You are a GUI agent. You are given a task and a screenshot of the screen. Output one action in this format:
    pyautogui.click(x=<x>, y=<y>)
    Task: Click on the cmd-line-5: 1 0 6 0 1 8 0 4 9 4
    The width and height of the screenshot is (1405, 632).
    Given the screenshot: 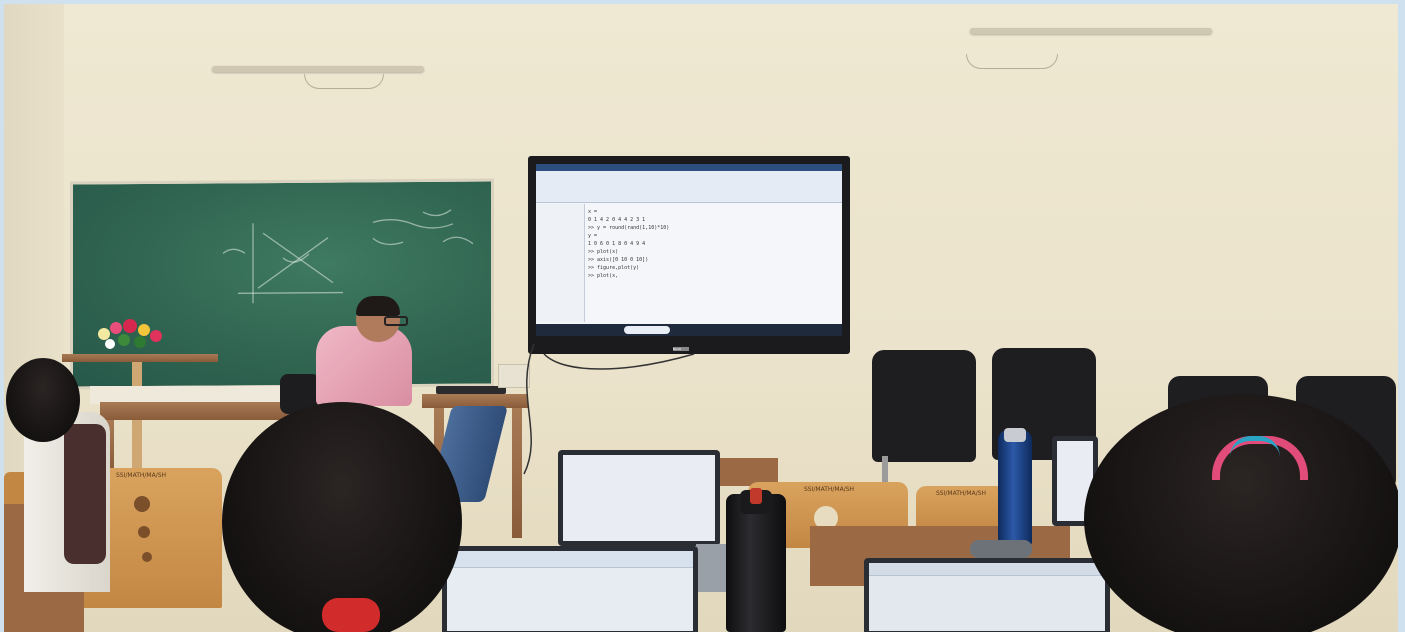 What is the action you would take?
    pyautogui.click(x=617, y=244)
    